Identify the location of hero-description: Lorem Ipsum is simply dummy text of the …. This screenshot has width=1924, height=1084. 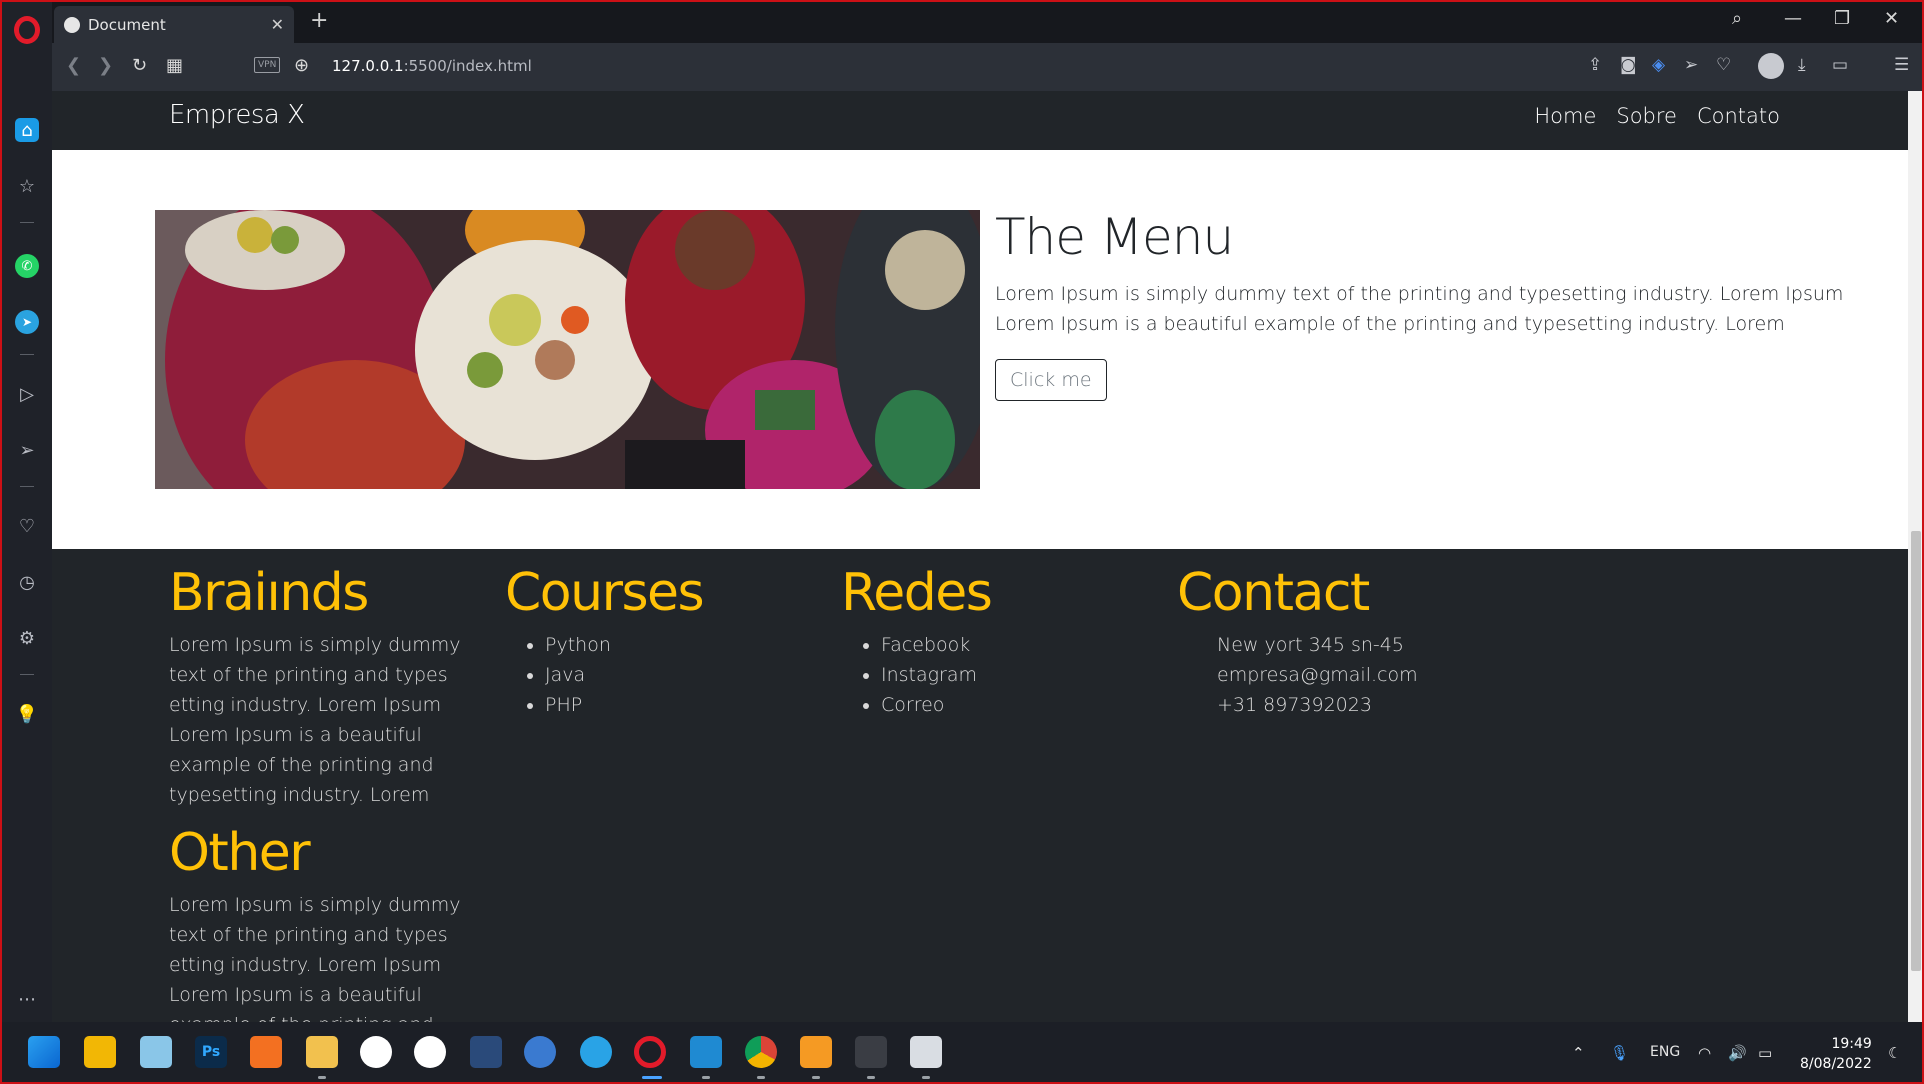
(1425, 309).